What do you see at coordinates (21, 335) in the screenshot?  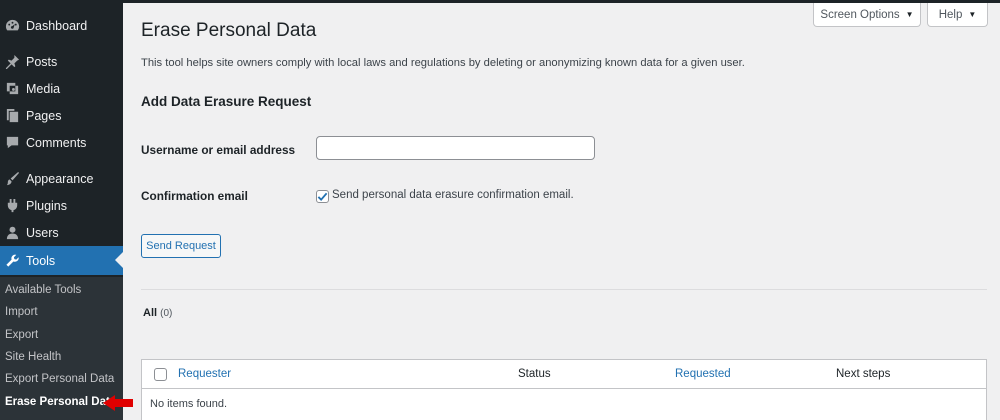 I see `submenu-export: Export` at bounding box center [21, 335].